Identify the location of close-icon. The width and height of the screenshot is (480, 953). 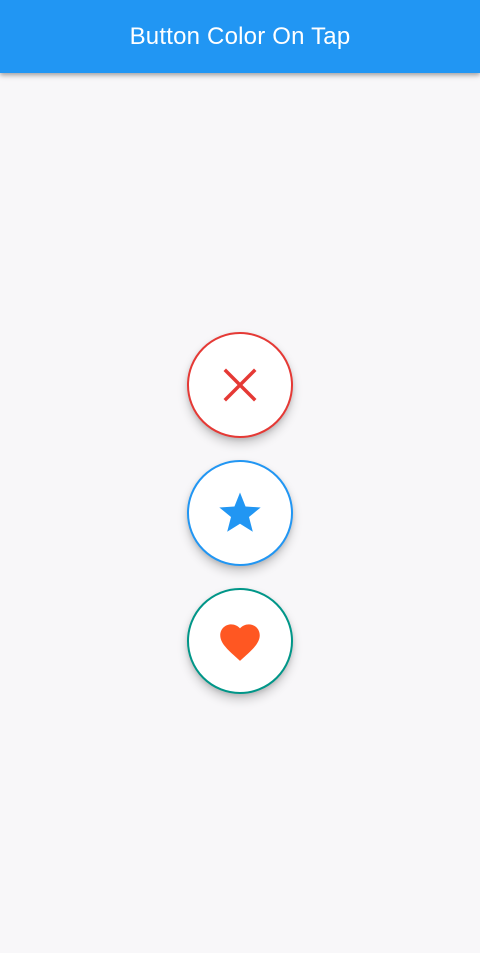
(240, 385).